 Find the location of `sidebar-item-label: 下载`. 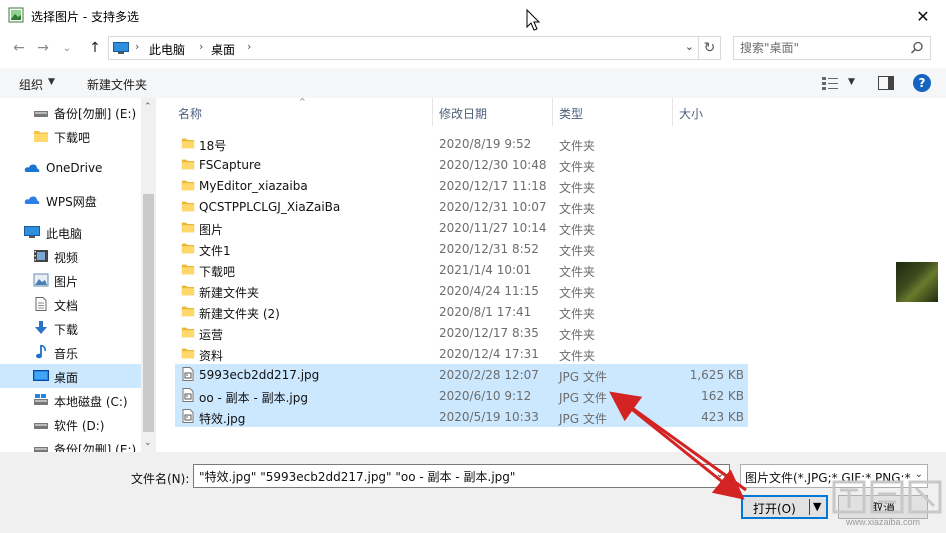

sidebar-item-label: 下载 is located at coordinates (66, 330).